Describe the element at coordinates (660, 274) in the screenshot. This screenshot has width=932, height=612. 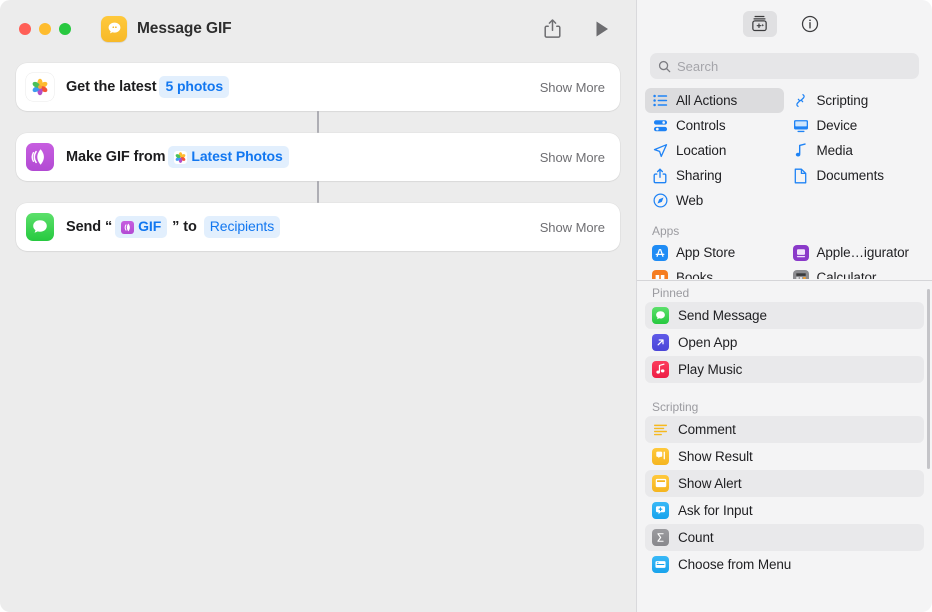
I see `books-icon` at that location.